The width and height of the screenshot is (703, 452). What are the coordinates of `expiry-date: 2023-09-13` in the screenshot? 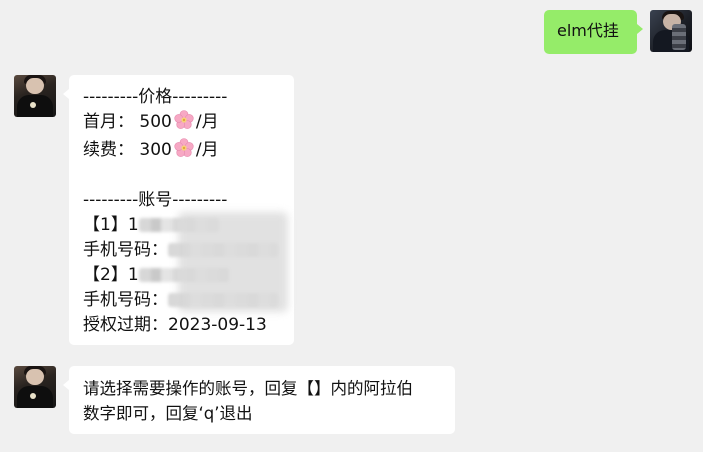 It's located at (217, 325).